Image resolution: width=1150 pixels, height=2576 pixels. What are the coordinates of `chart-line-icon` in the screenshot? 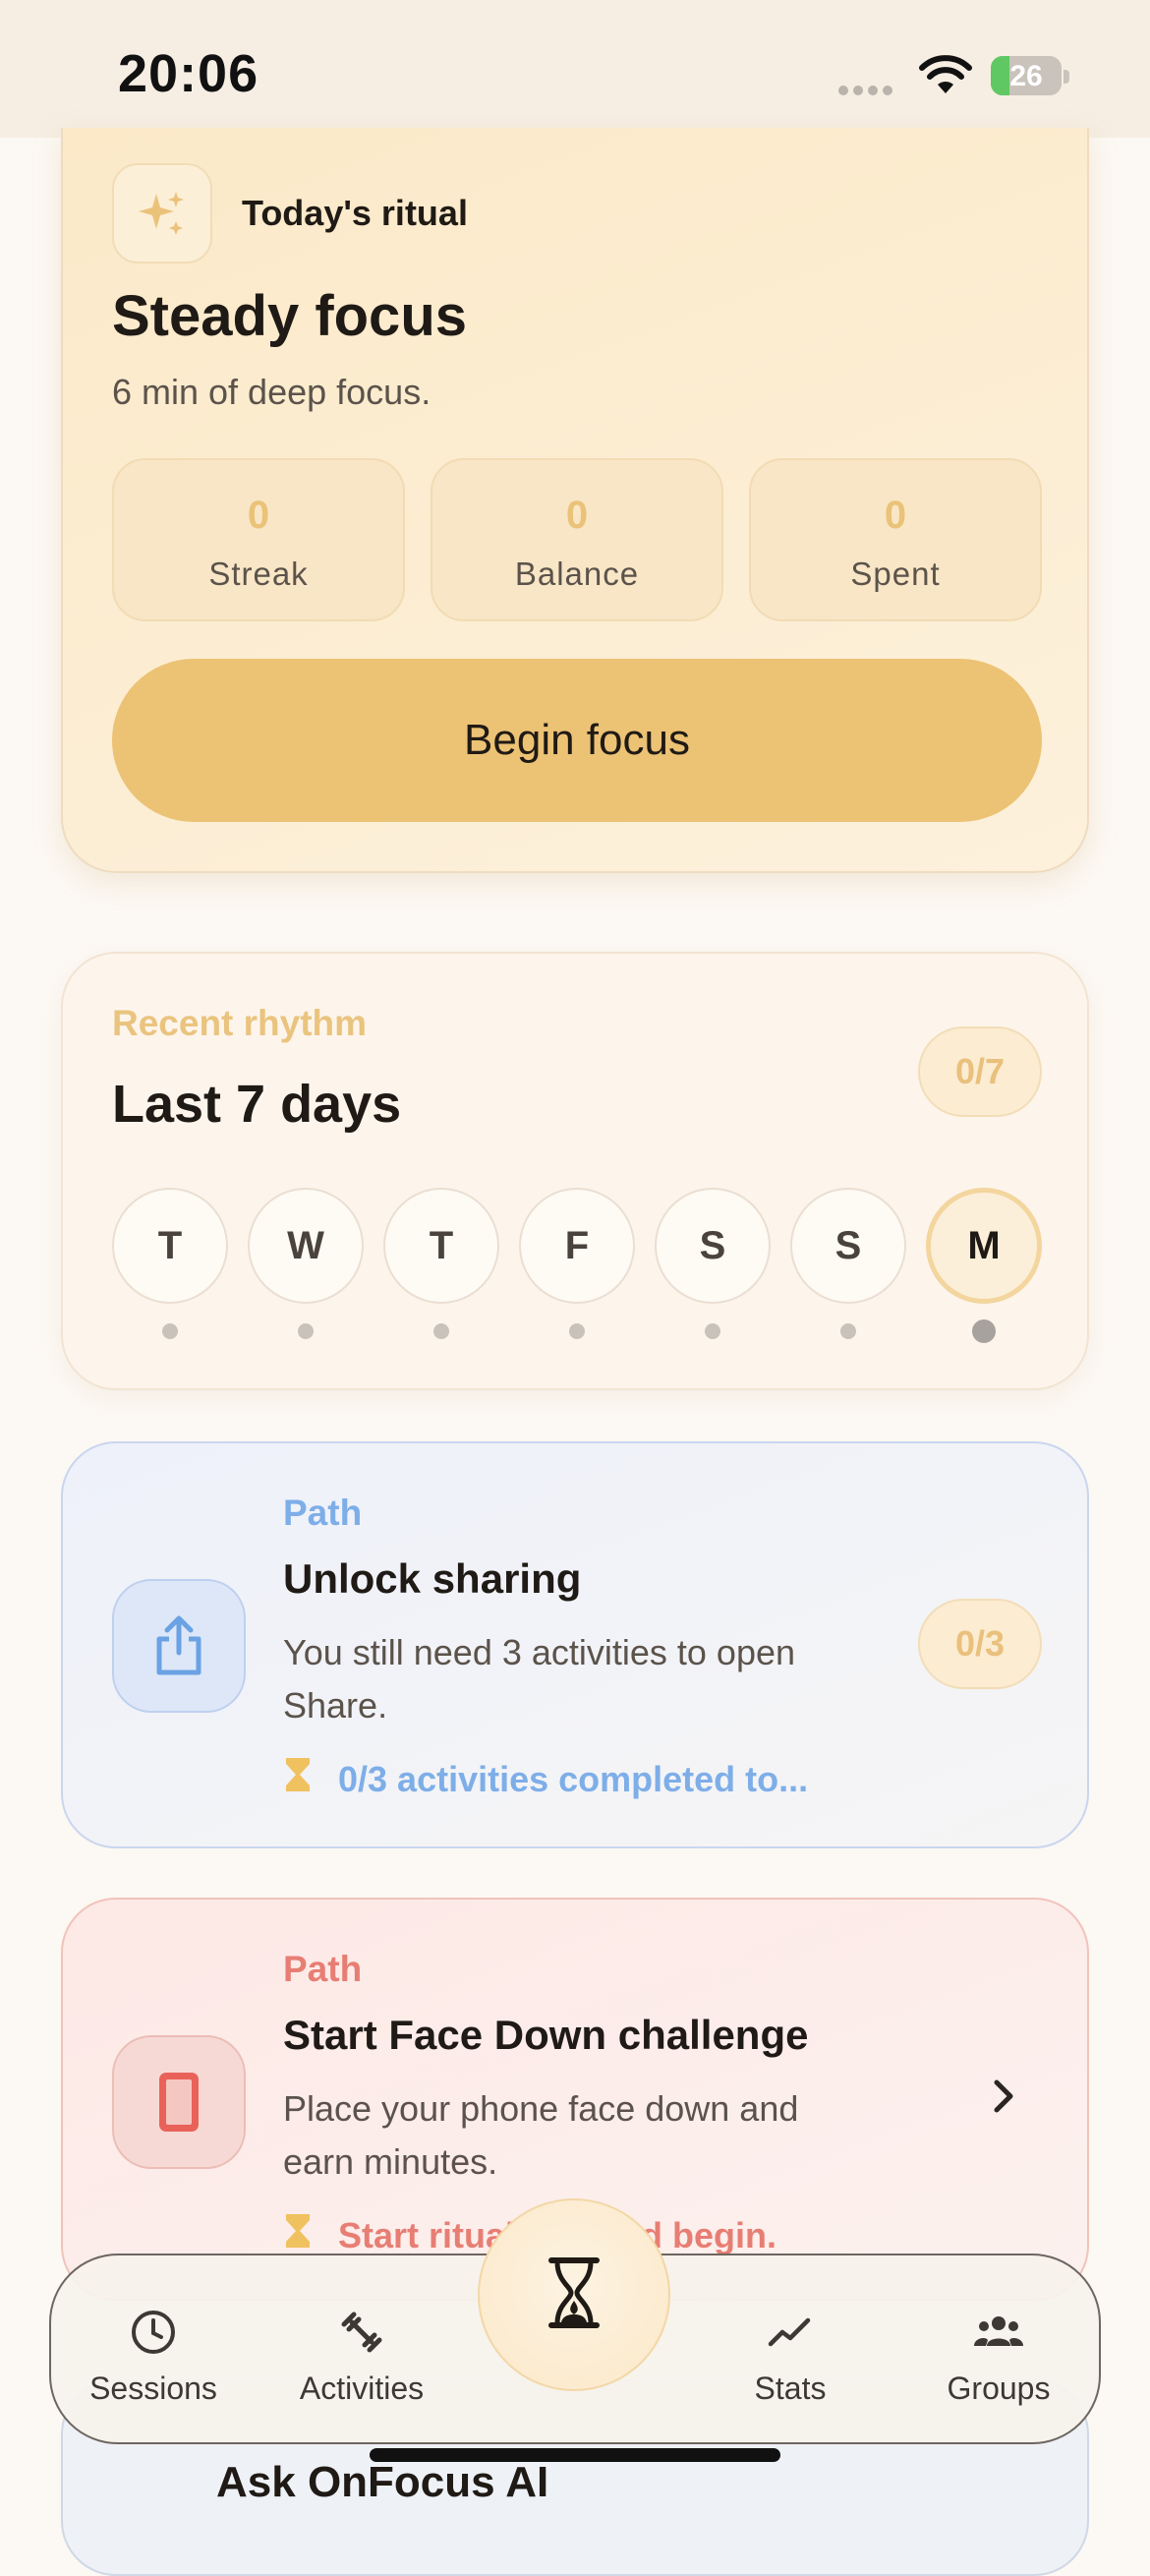 It's located at (790, 2339).